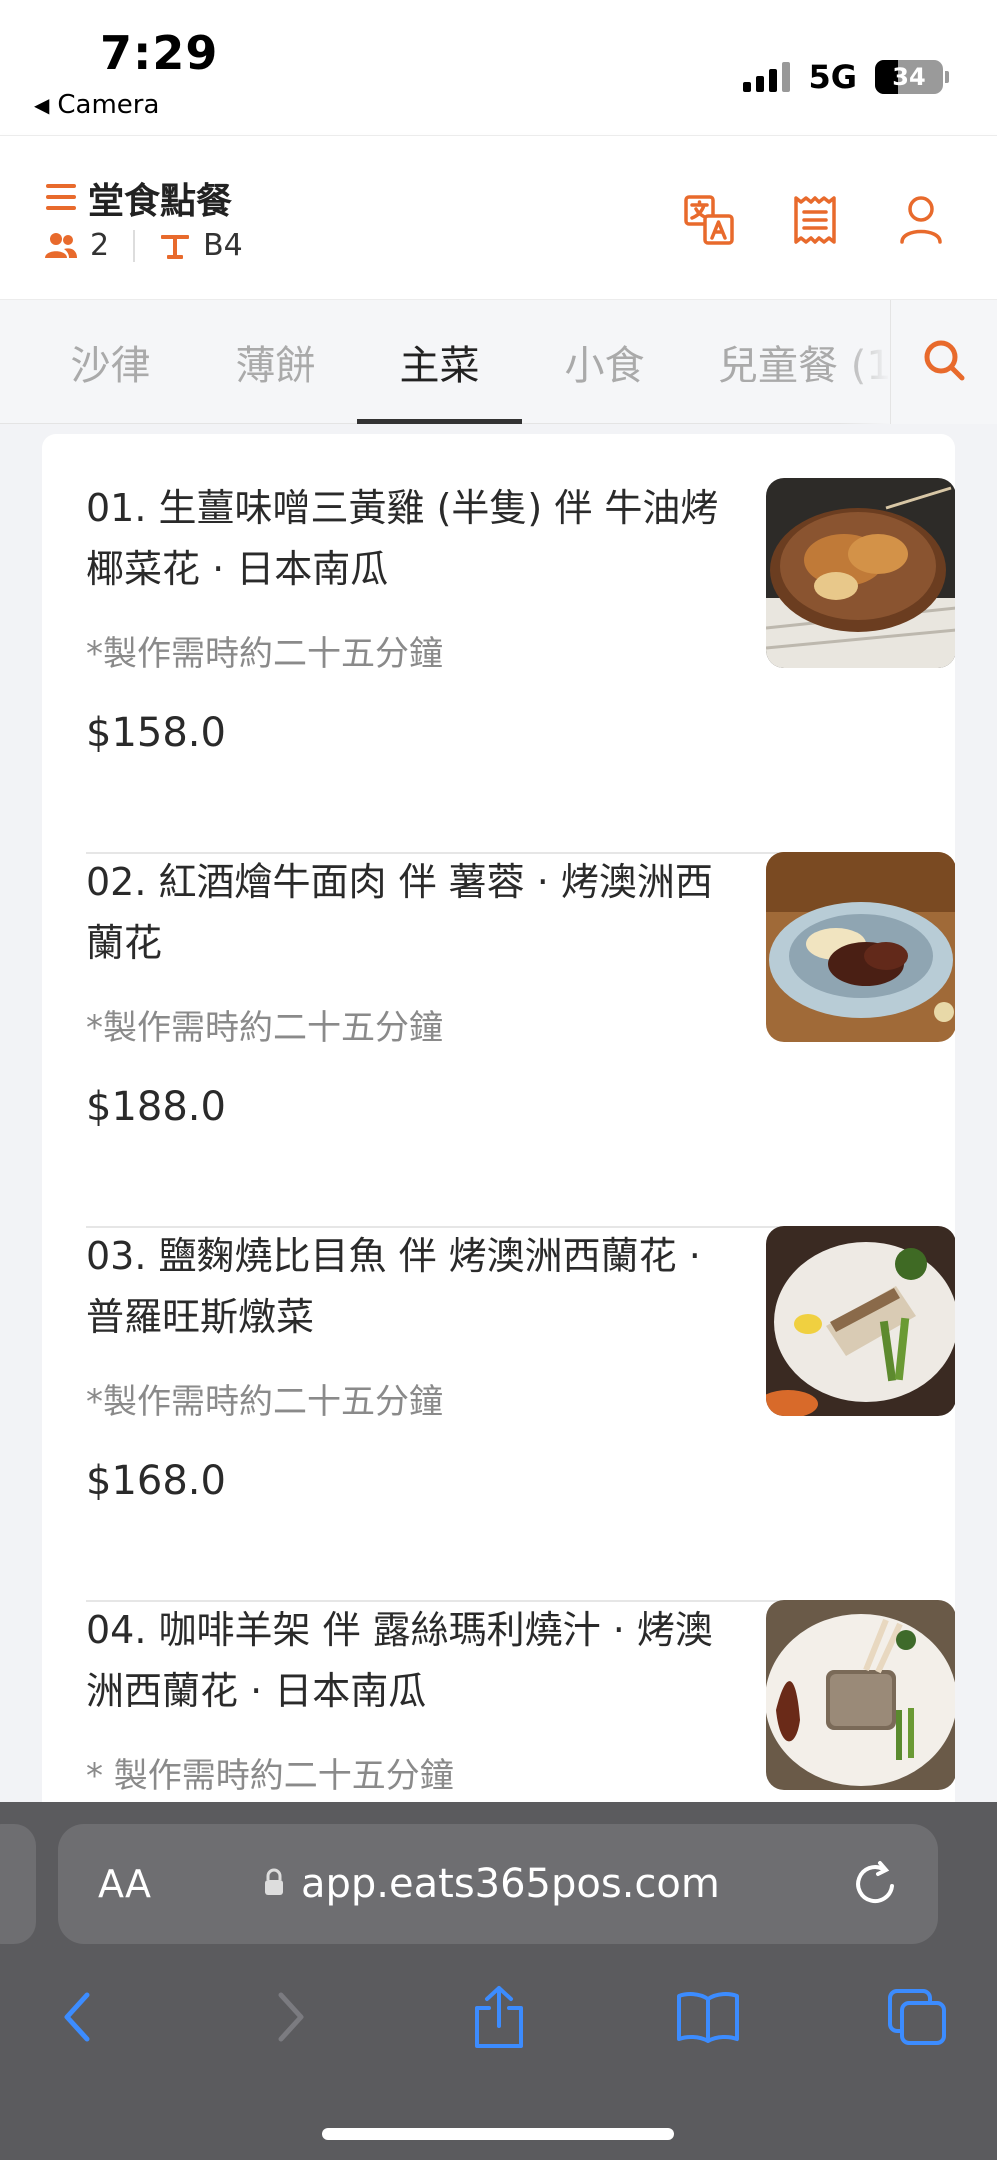 The width and height of the screenshot is (997, 2160). I want to click on search-button, so click(943, 362).